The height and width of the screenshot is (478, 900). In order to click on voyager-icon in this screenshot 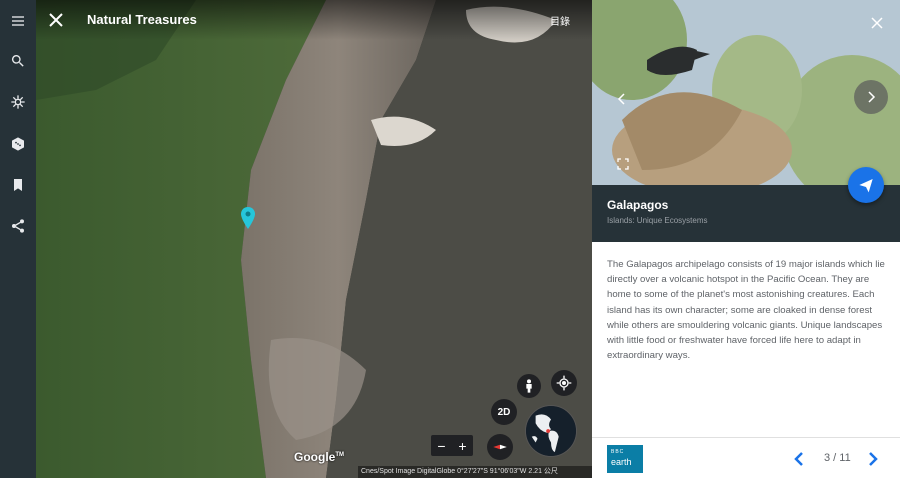, I will do `click(18, 102)`.